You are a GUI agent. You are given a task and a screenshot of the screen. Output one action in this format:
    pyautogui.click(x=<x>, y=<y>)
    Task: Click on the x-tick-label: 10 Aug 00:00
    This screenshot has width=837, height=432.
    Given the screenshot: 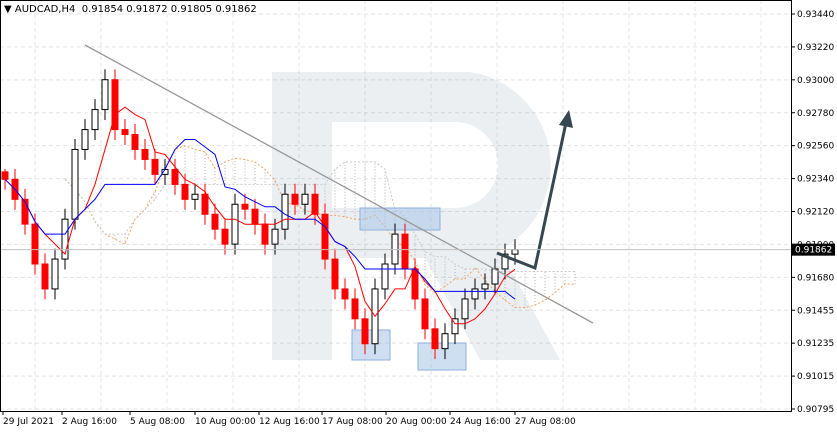 What is the action you would take?
    pyautogui.click(x=225, y=422)
    